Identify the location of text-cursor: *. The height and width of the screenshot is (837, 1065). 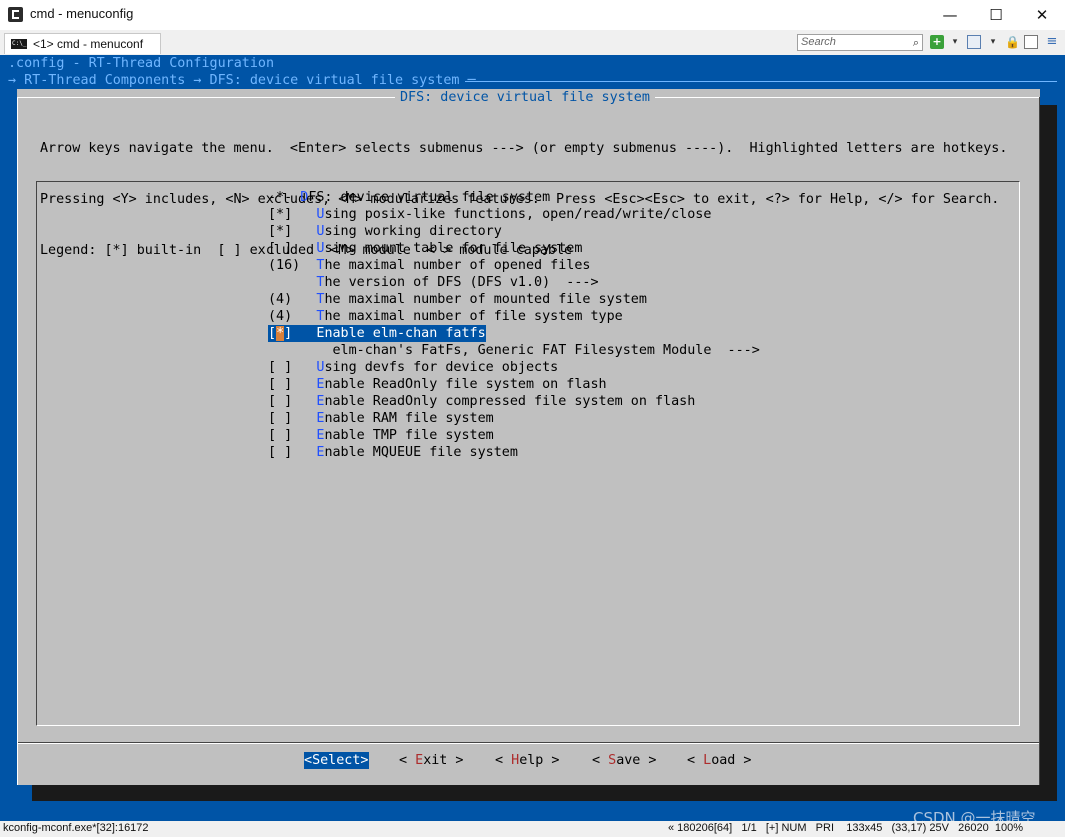
(280, 333).